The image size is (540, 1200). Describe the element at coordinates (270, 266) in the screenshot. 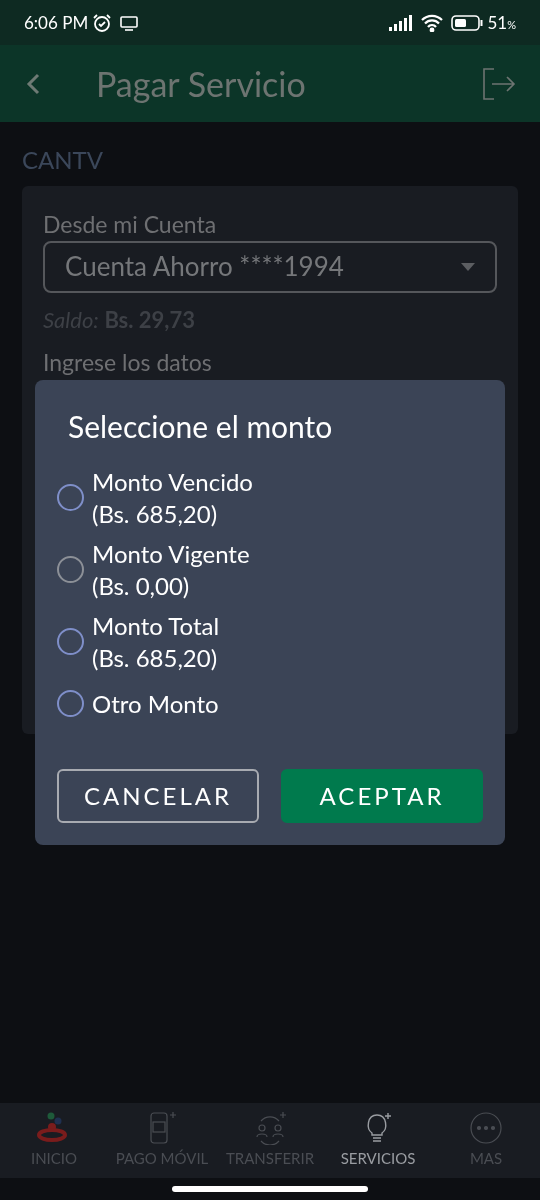

I see `account-dropdown: Cuenta Ahorro ****1994` at that location.